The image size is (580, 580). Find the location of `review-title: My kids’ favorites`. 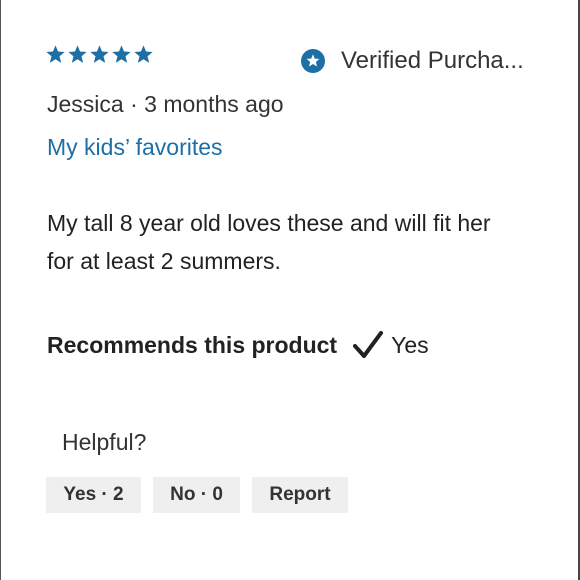

review-title: My kids’ favorites is located at coordinates (135, 147).